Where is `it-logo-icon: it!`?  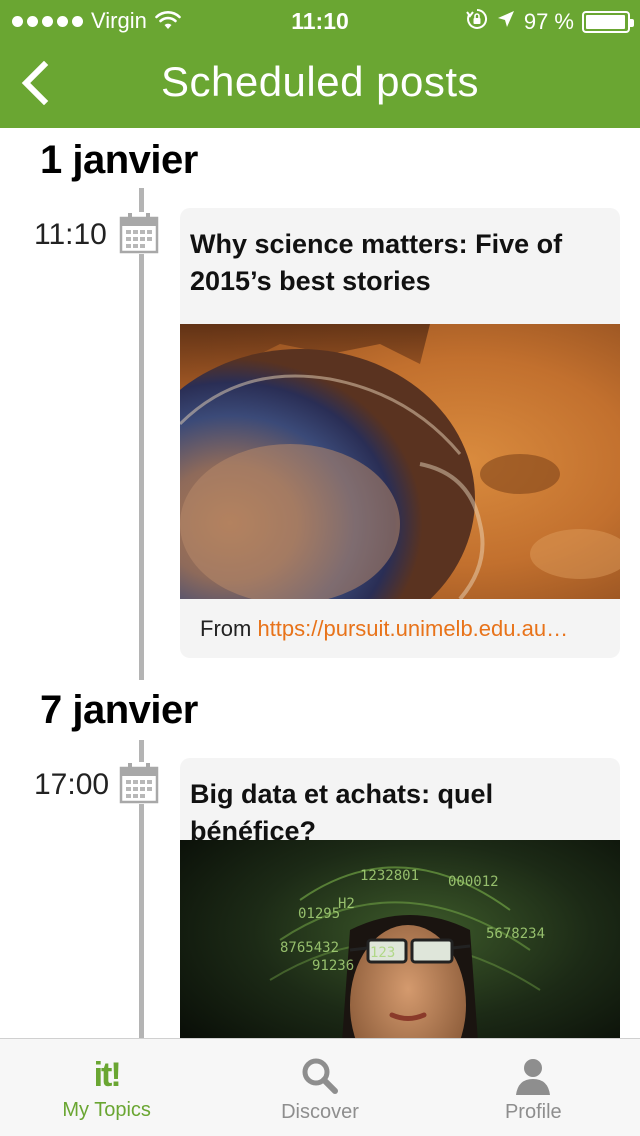 it-logo-icon: it! is located at coordinates (107, 1075).